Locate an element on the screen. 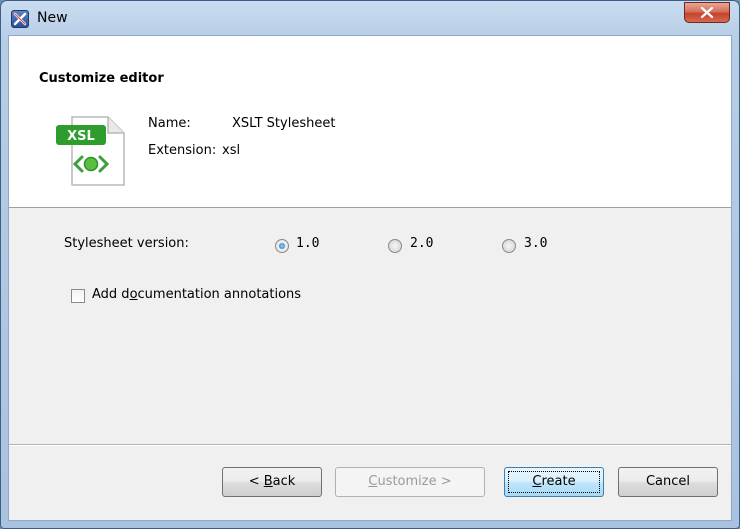 The image size is (740, 529). add-documentation-label: Add documentation annotations is located at coordinates (196, 294).